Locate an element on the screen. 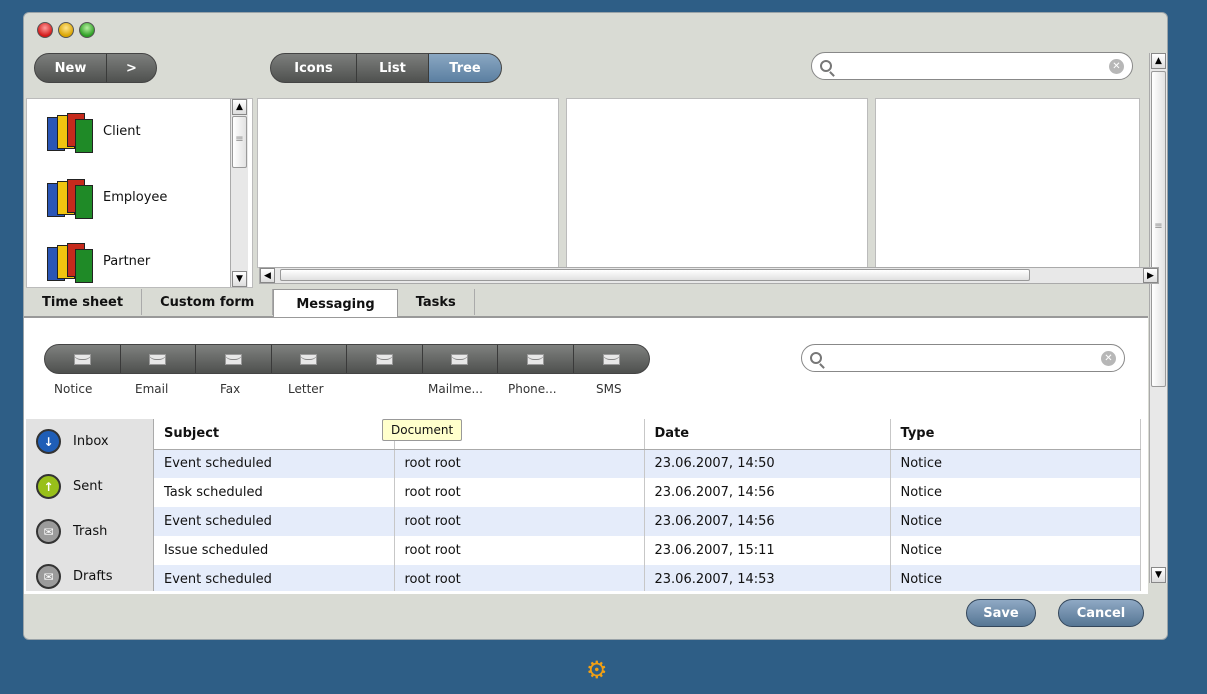 This screenshot has height=694, width=1207. letter-button is located at coordinates (309, 359).